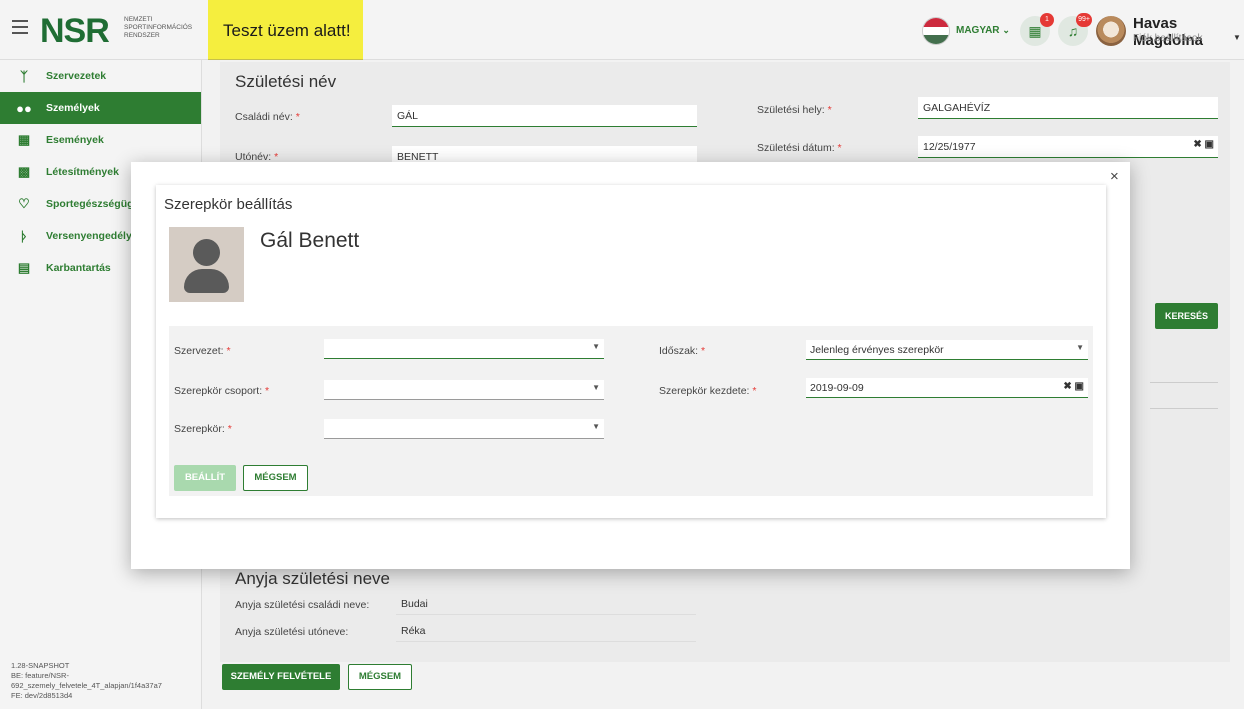  What do you see at coordinates (464, 349) in the screenshot?
I see `organization-select: ▼` at bounding box center [464, 349].